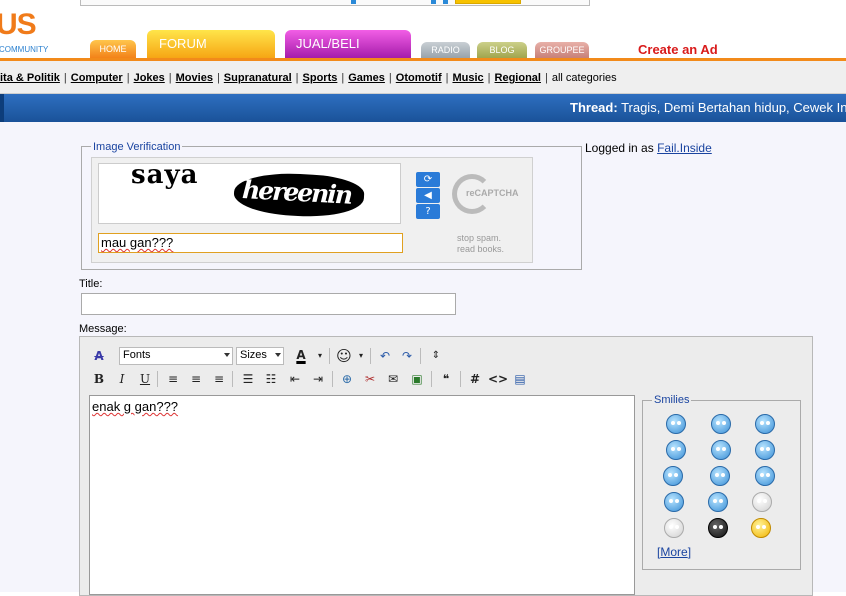  I want to click on fonts-dropdown: Fonts, so click(176, 356).